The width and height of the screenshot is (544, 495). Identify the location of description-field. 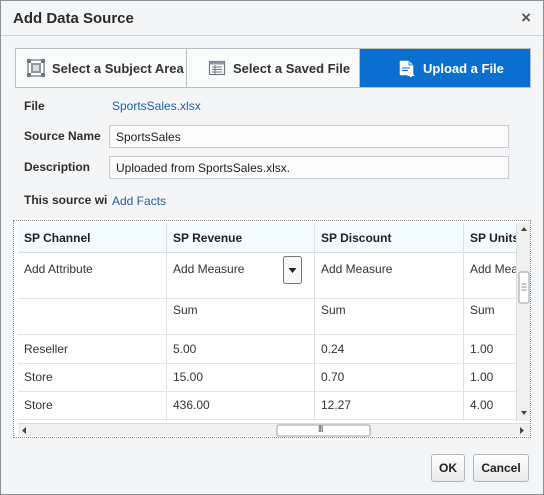
(309, 167).